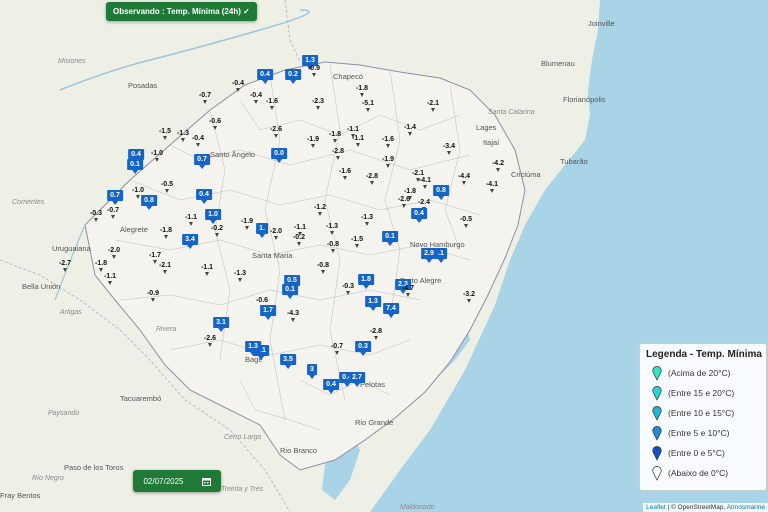 This screenshot has height=512, width=768. What do you see at coordinates (449, 149) in the screenshot?
I see `station-marker: -3.4` at bounding box center [449, 149].